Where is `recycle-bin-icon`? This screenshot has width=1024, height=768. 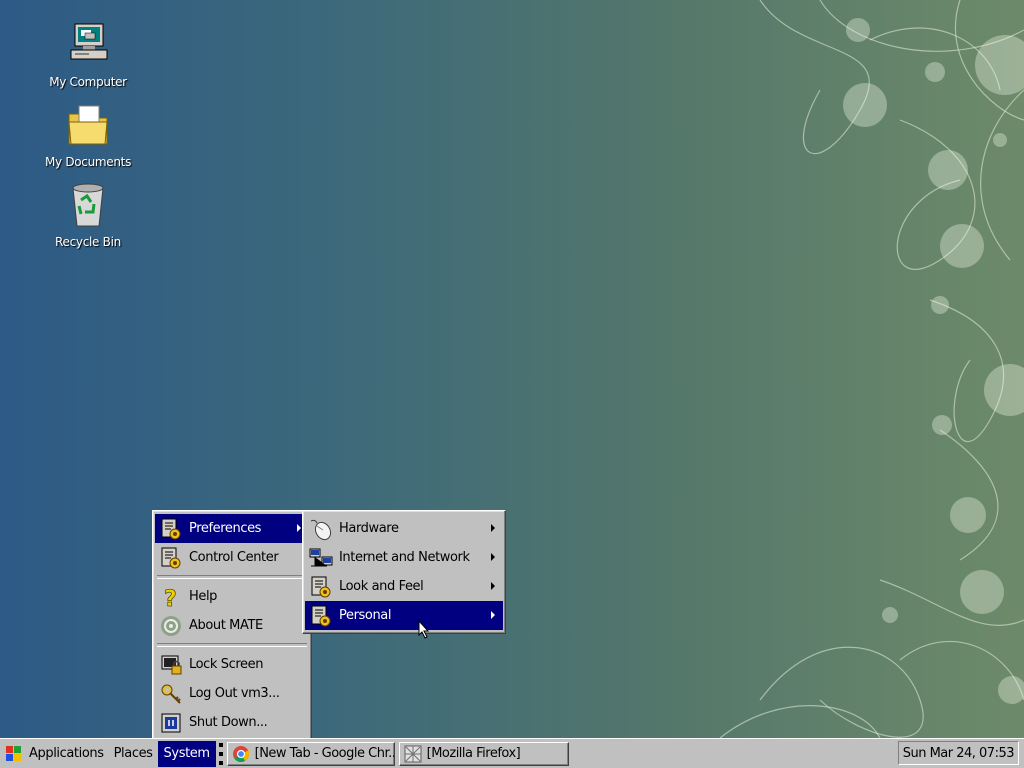
recycle-bin-icon is located at coordinates (88, 205).